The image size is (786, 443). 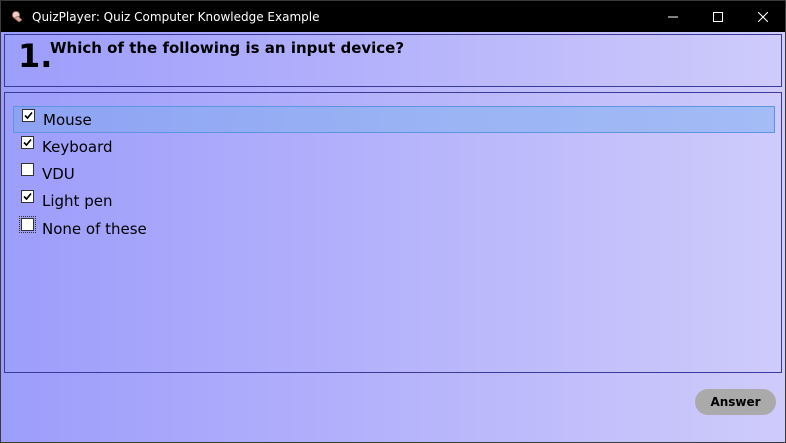 I want to click on checkbox-none-of-these, so click(x=27, y=224).